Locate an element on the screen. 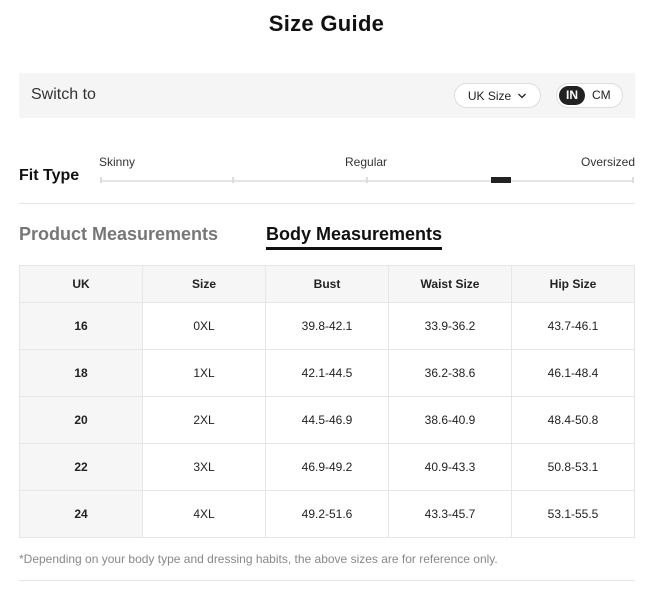 This screenshot has width=653, height=590. unit-in-button: IN is located at coordinates (572, 95).